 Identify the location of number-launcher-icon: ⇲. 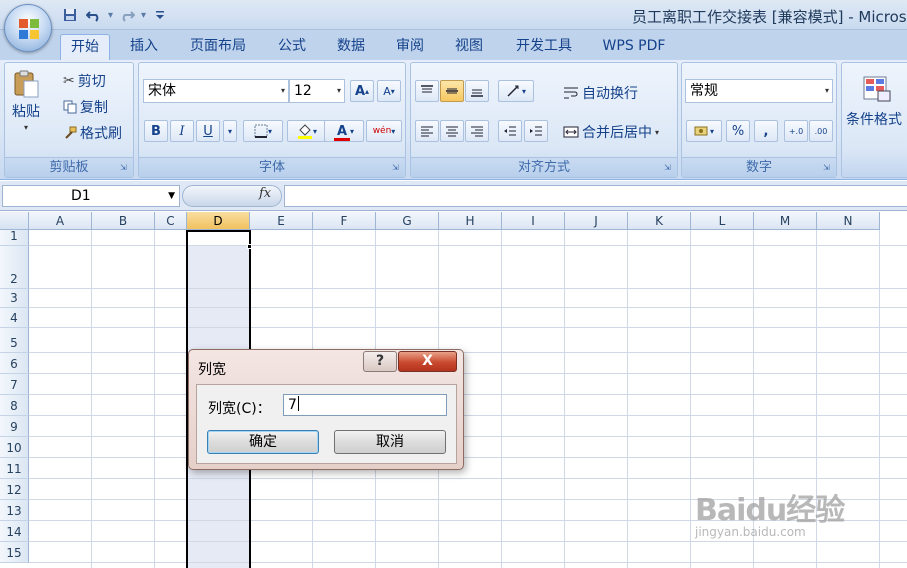
(828, 168).